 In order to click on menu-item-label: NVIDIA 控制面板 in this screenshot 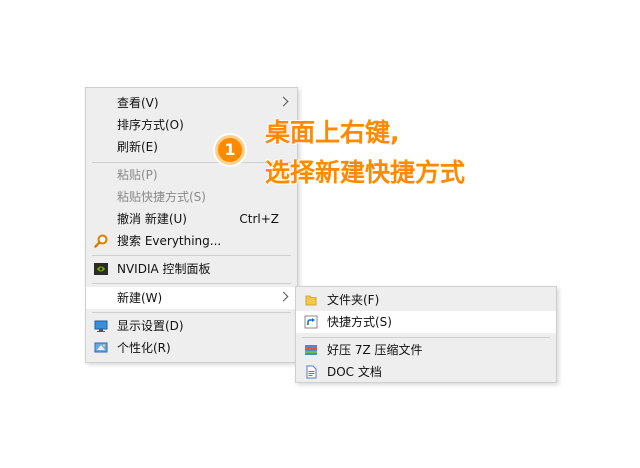, I will do `click(164, 269)`.